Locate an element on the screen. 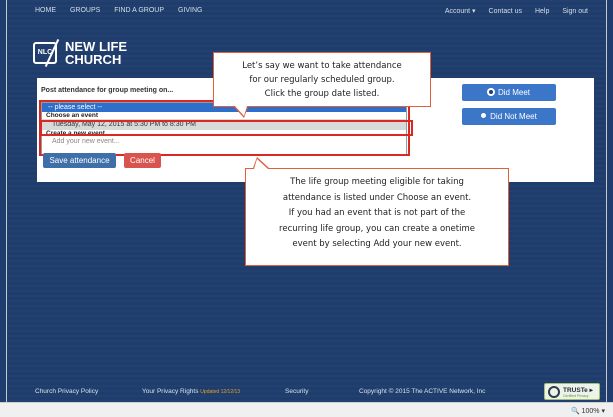 Image resolution: width=613 pixels, height=417 pixels. callout-bottom-tail-fill is located at coordinates (261, 164).